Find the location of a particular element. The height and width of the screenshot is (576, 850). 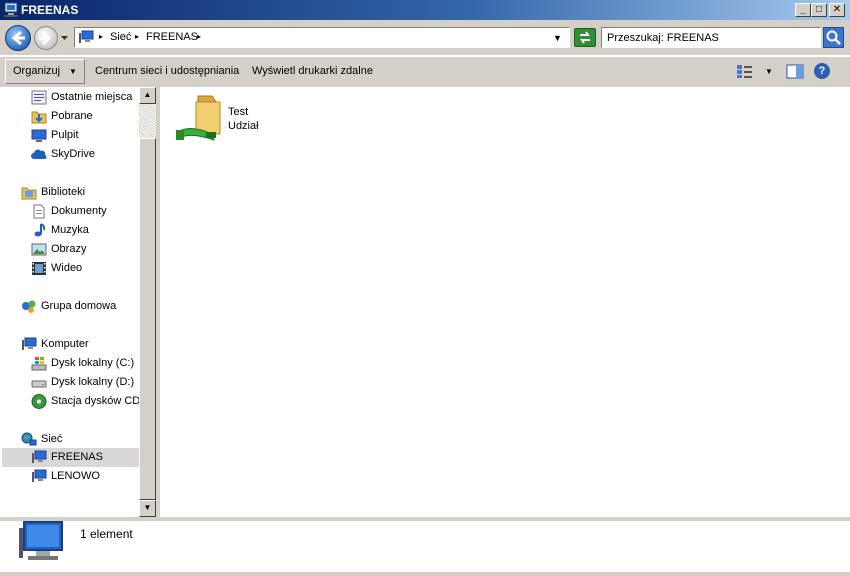

network-globe-icon is located at coordinates (29, 439).